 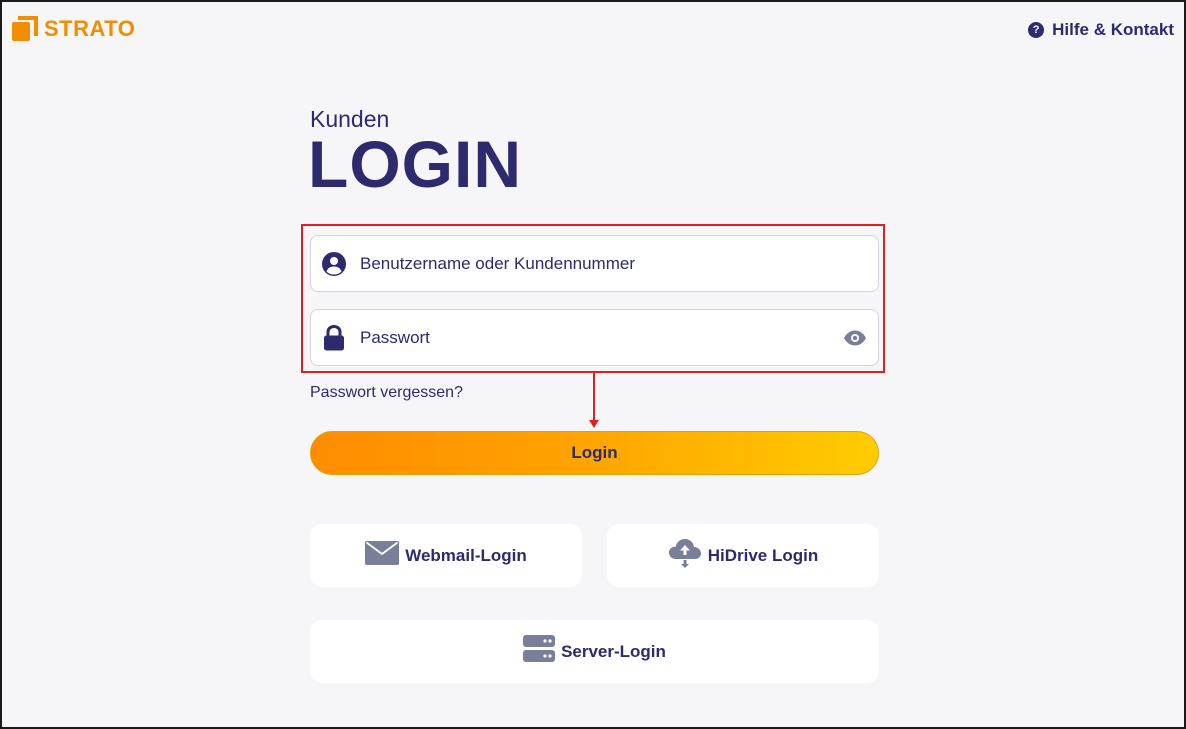 What do you see at coordinates (594, 453) in the screenshot?
I see `login-button: Login` at bounding box center [594, 453].